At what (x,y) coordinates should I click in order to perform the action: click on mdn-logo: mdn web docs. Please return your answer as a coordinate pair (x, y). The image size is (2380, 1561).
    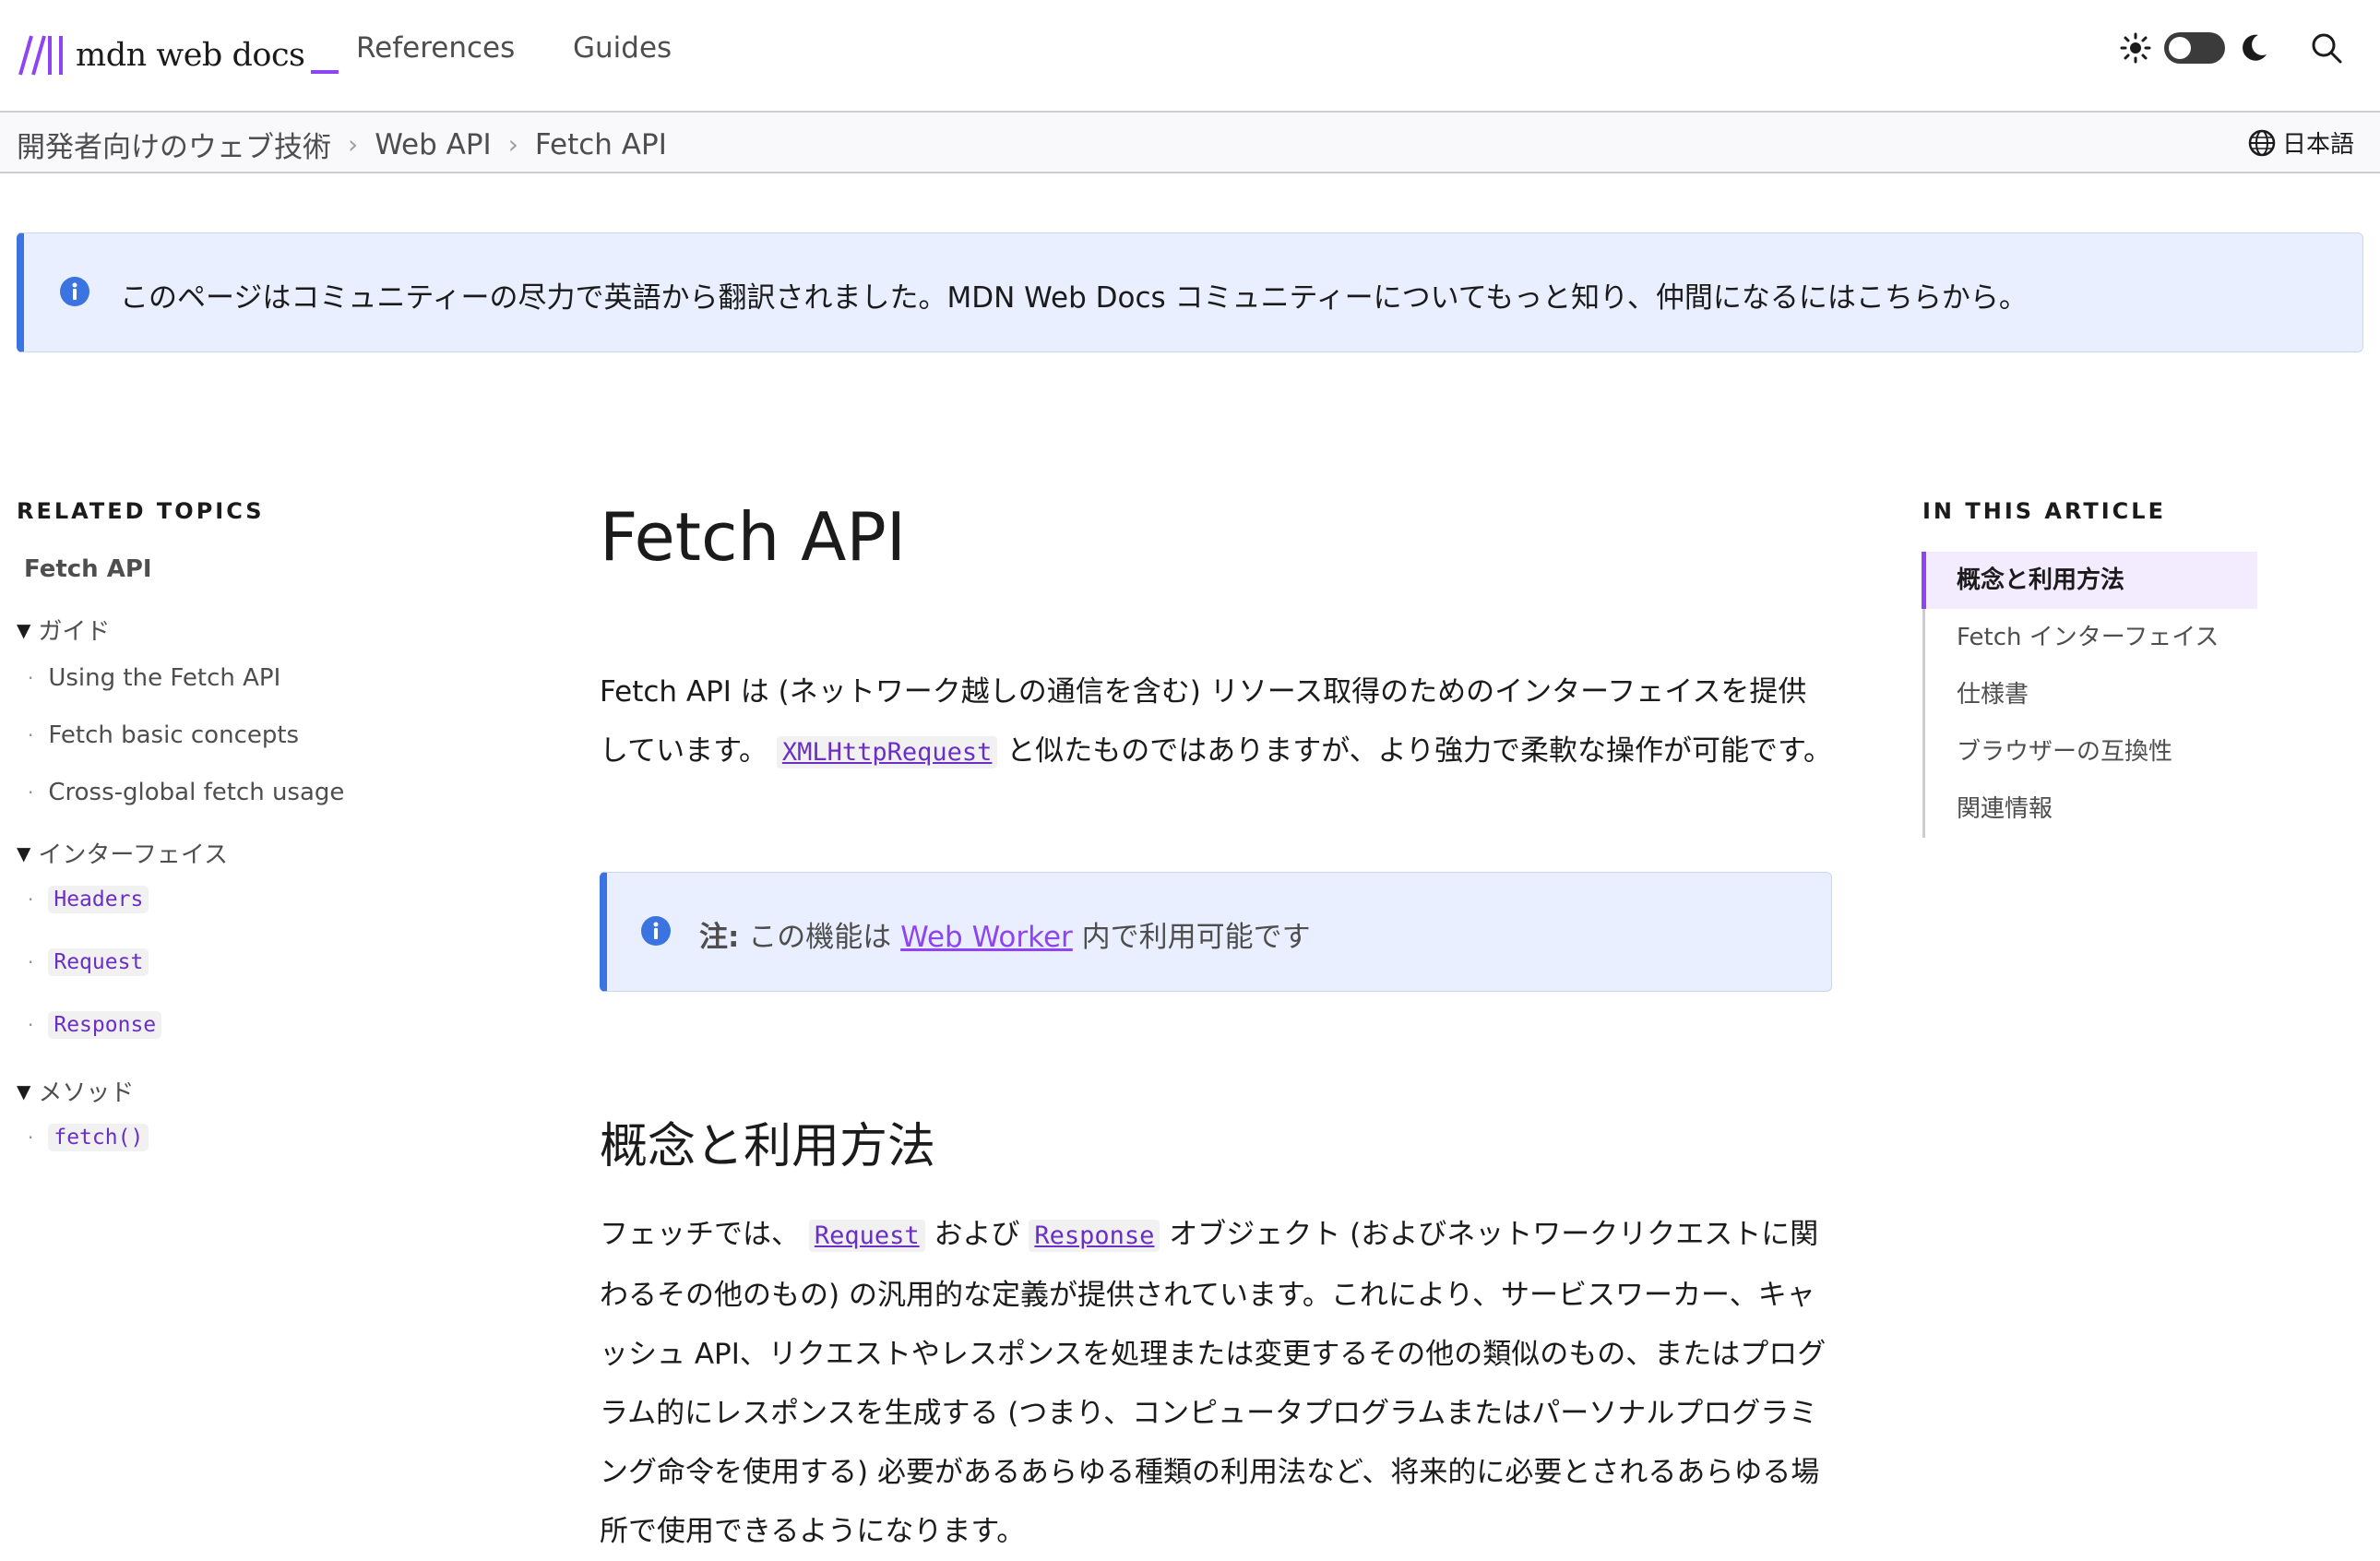
    Looking at the image, I should click on (178, 55).